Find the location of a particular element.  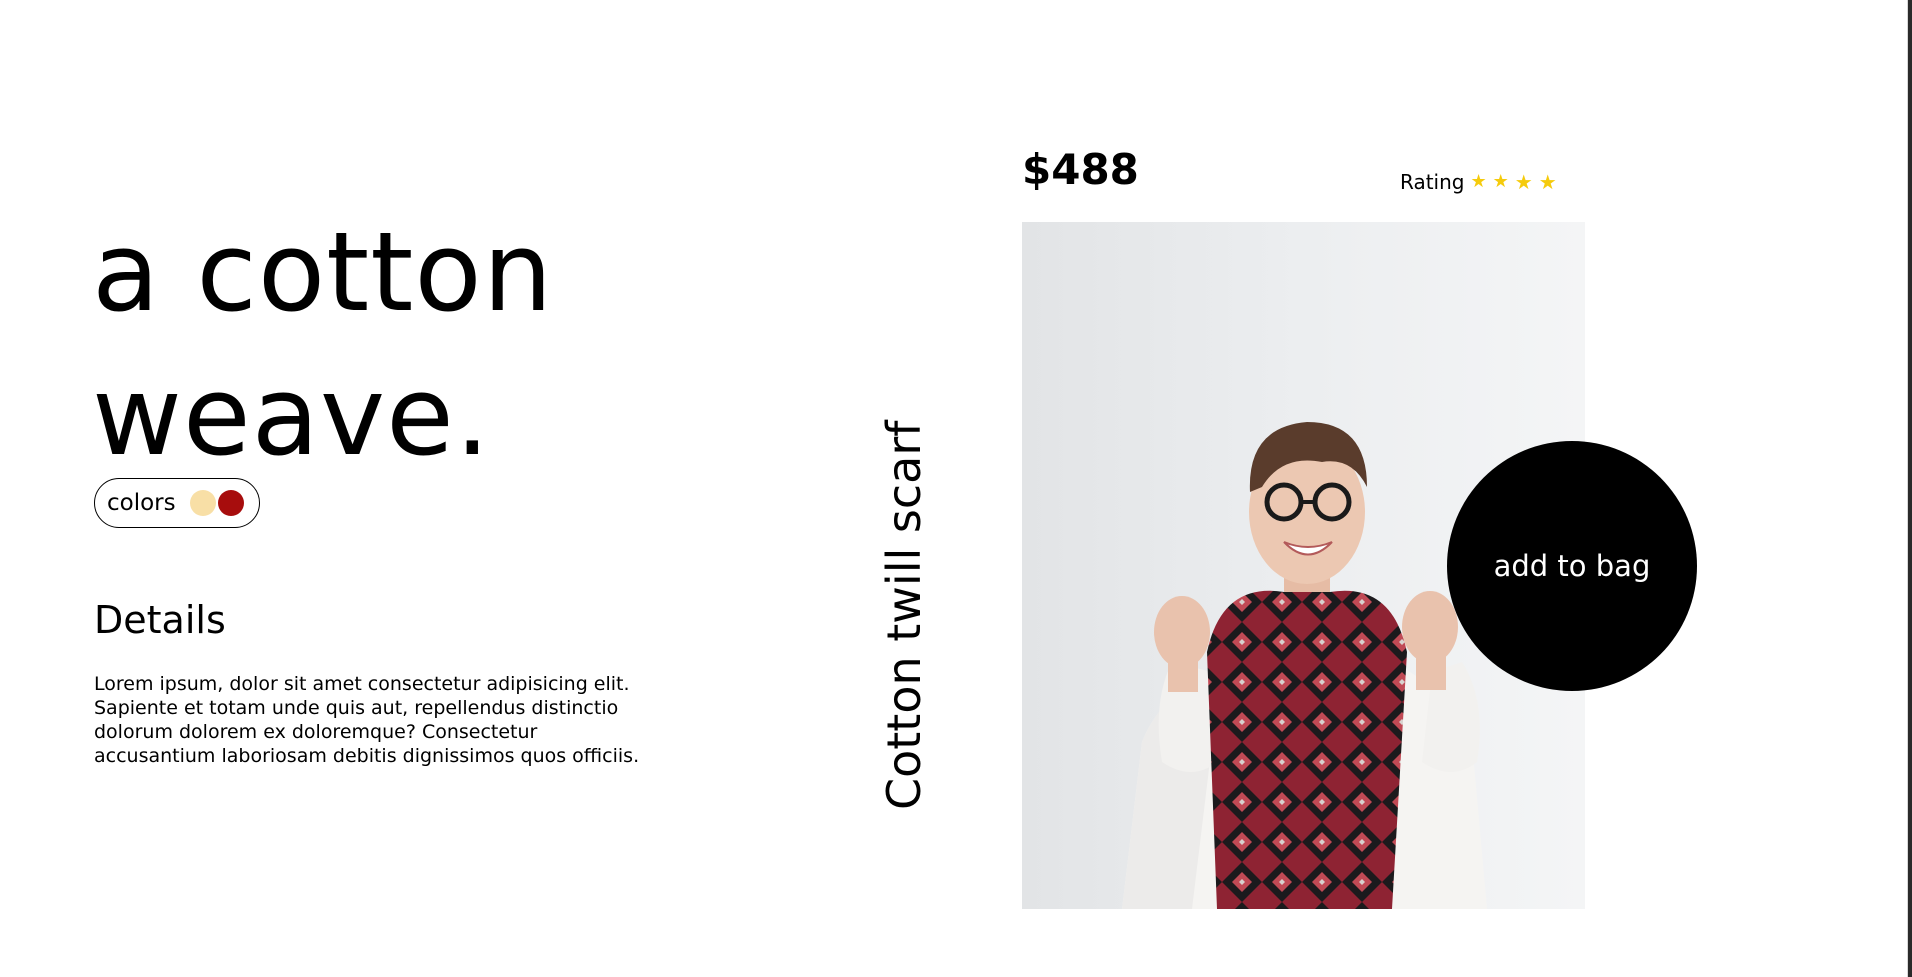

details-heading: Details is located at coordinates (160, 620).